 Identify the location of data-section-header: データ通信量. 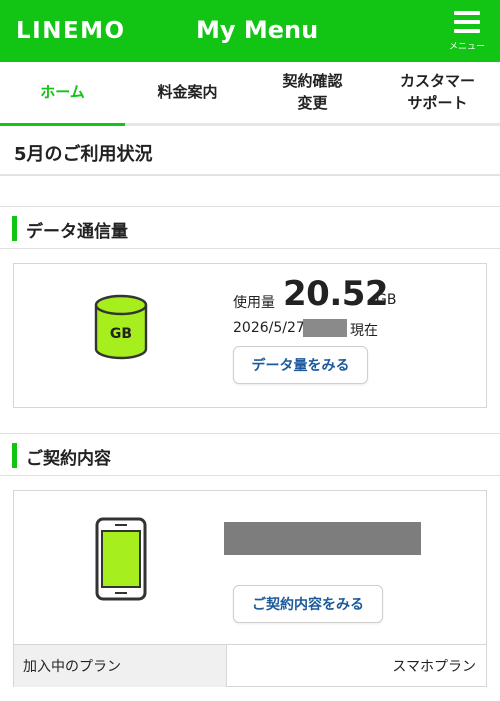
(250, 227).